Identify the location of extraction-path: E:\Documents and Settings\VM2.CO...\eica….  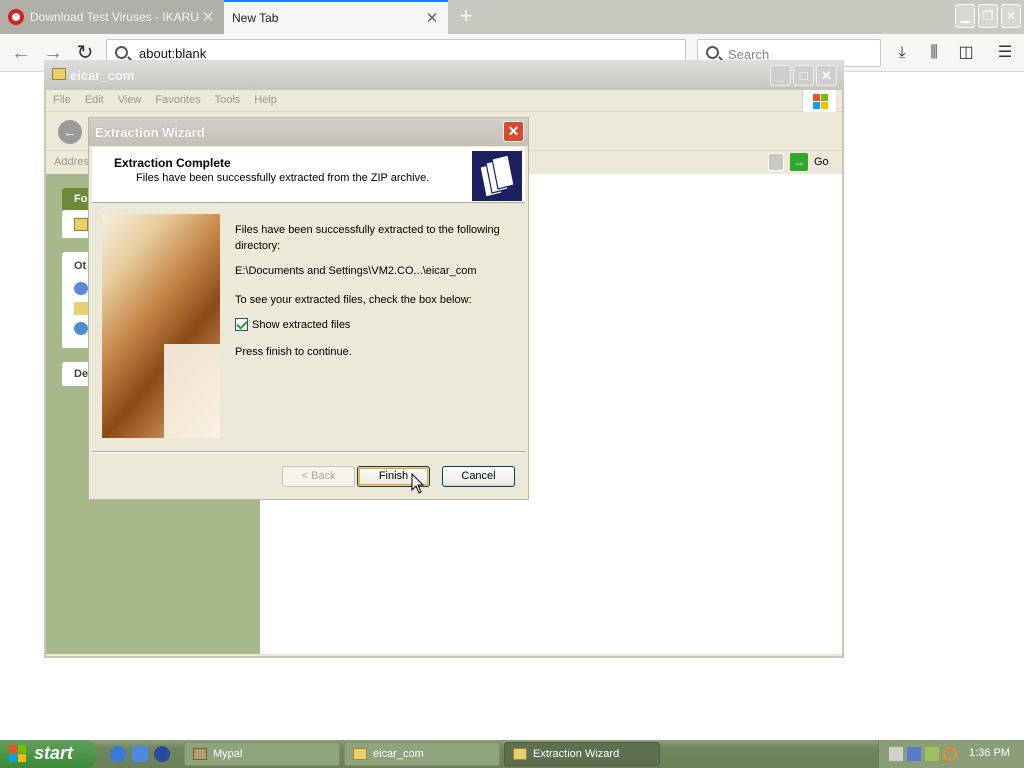
(356, 271).